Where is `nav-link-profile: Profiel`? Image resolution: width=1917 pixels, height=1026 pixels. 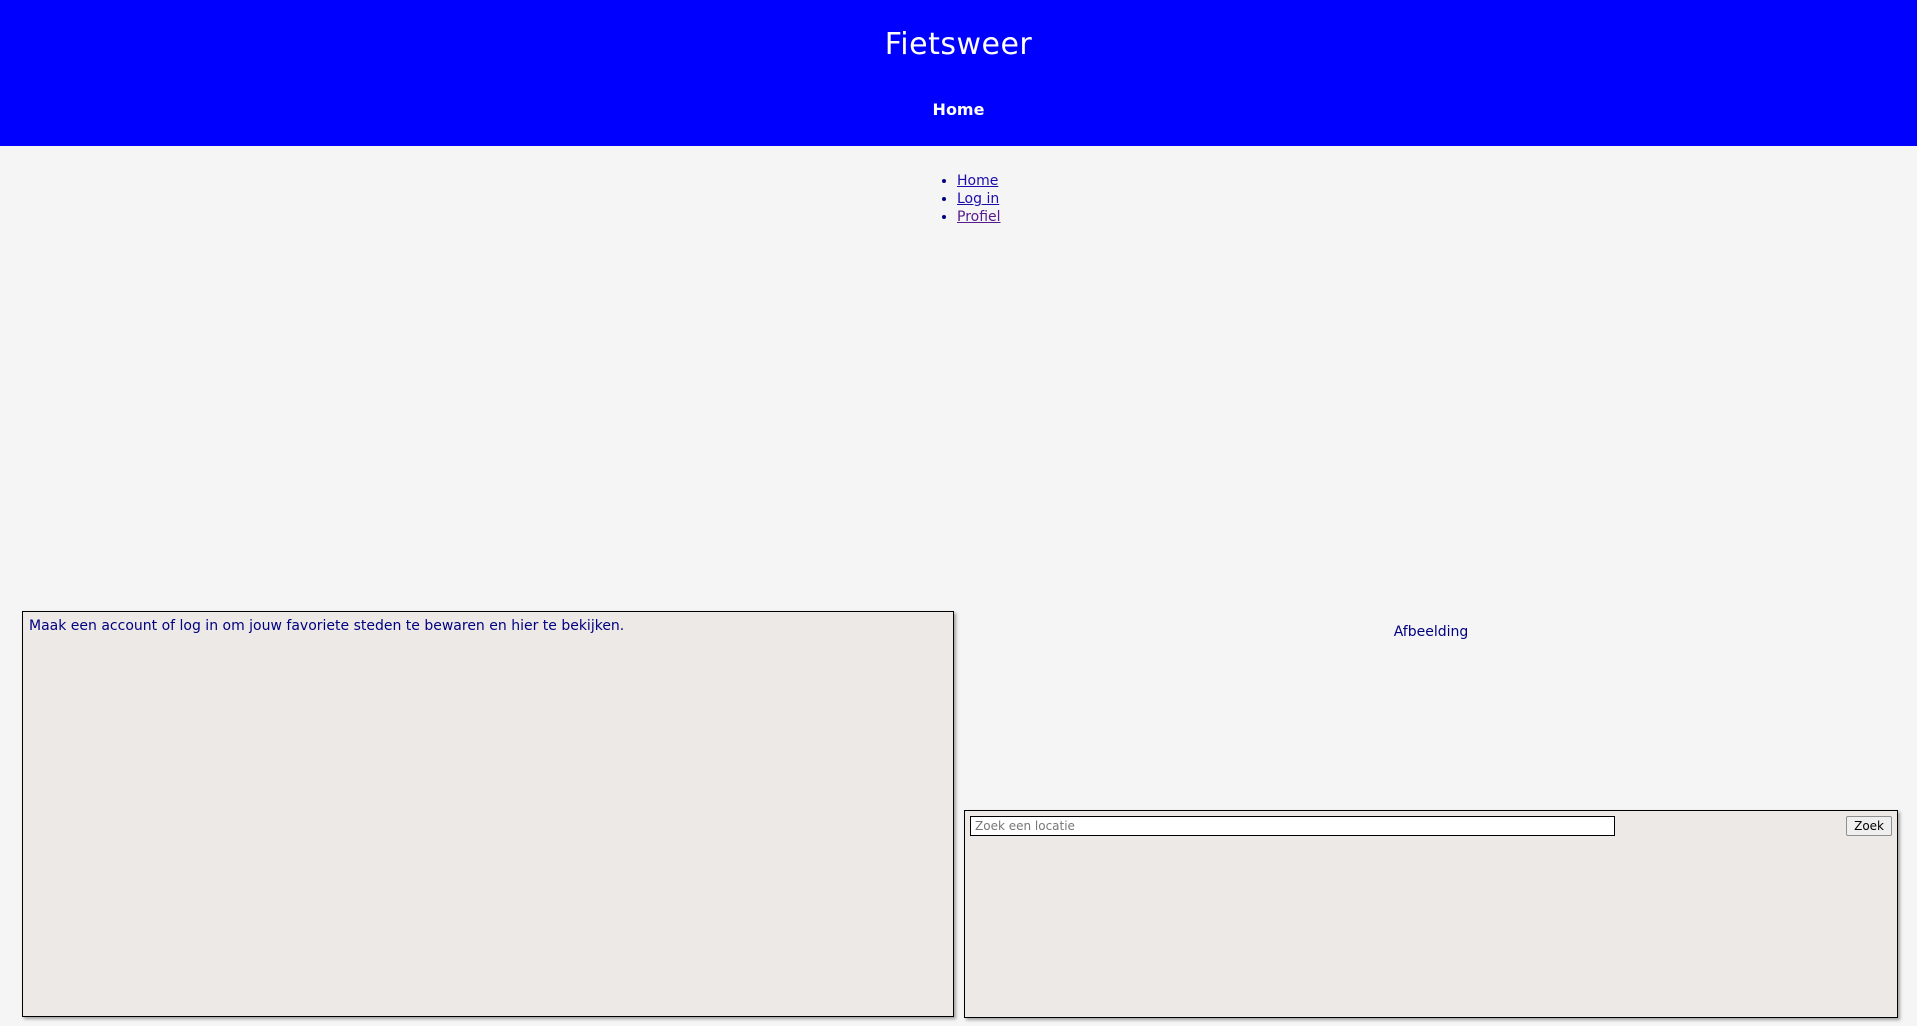 nav-link-profile: Profiel is located at coordinates (979, 217).